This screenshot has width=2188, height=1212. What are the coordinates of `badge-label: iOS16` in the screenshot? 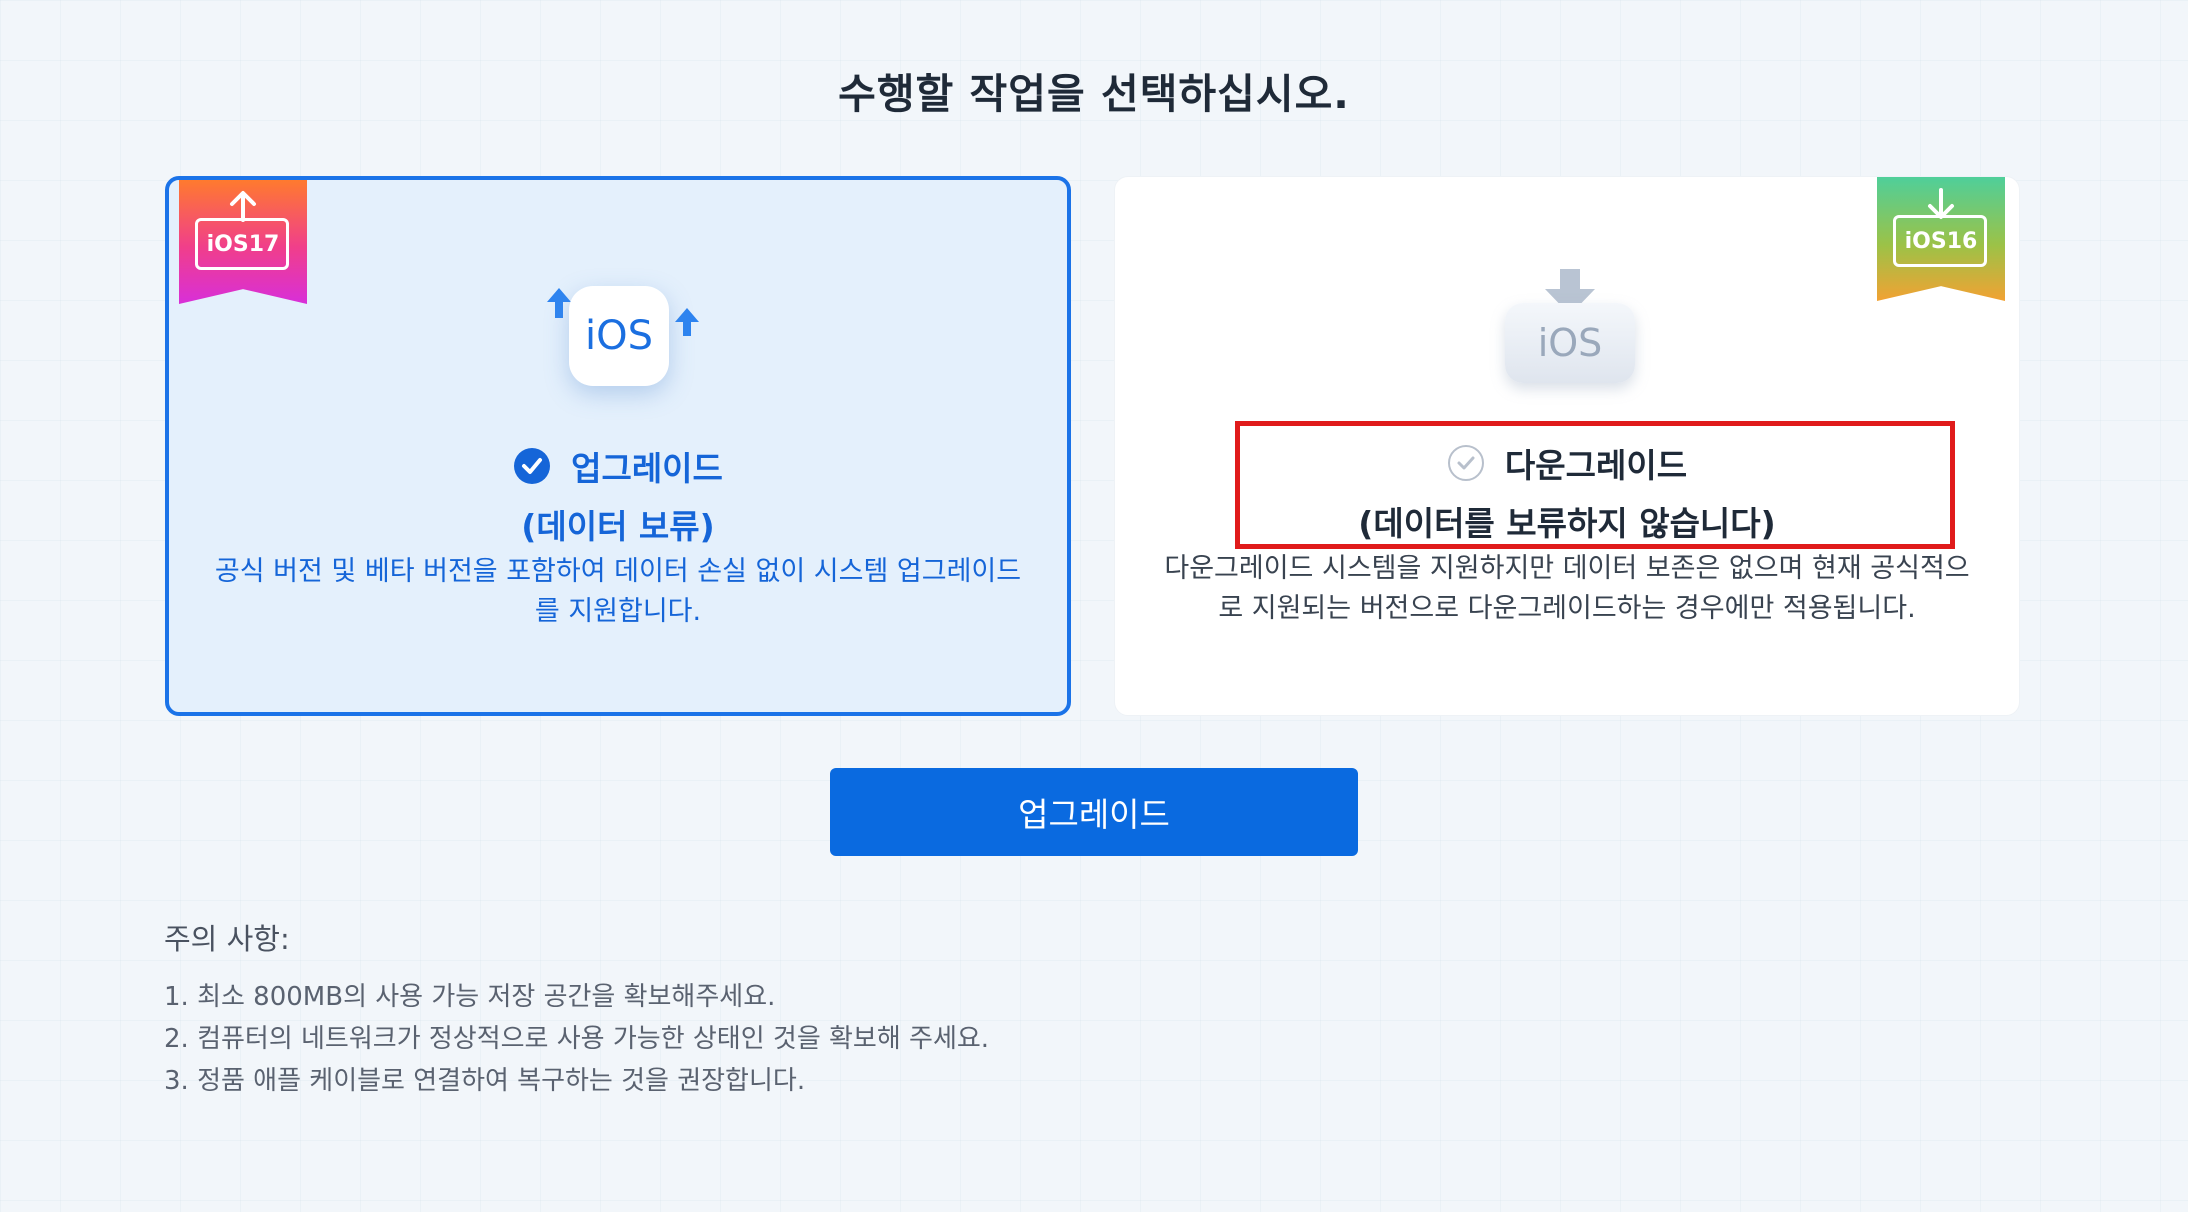 It's located at (1941, 241).